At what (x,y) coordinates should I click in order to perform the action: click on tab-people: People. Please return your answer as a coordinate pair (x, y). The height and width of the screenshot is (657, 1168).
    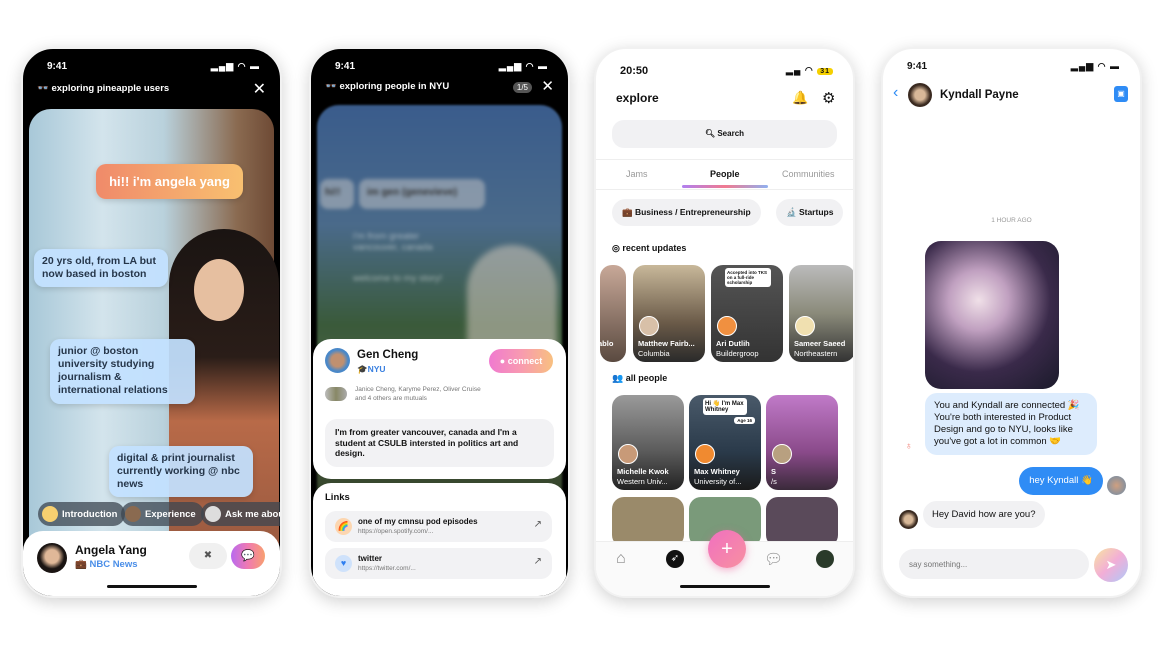
    Looking at the image, I should click on (725, 174).